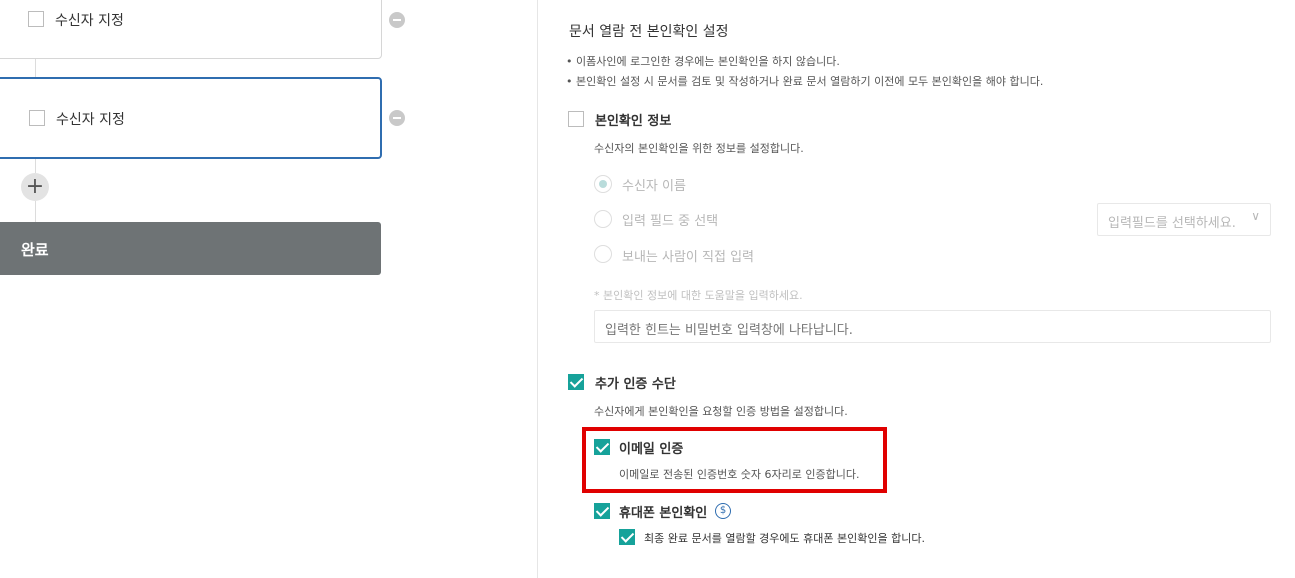 The height and width of the screenshot is (578, 1295). What do you see at coordinates (635, 384) in the screenshot?
I see `additional-auth-label: 추가 인증 수단` at bounding box center [635, 384].